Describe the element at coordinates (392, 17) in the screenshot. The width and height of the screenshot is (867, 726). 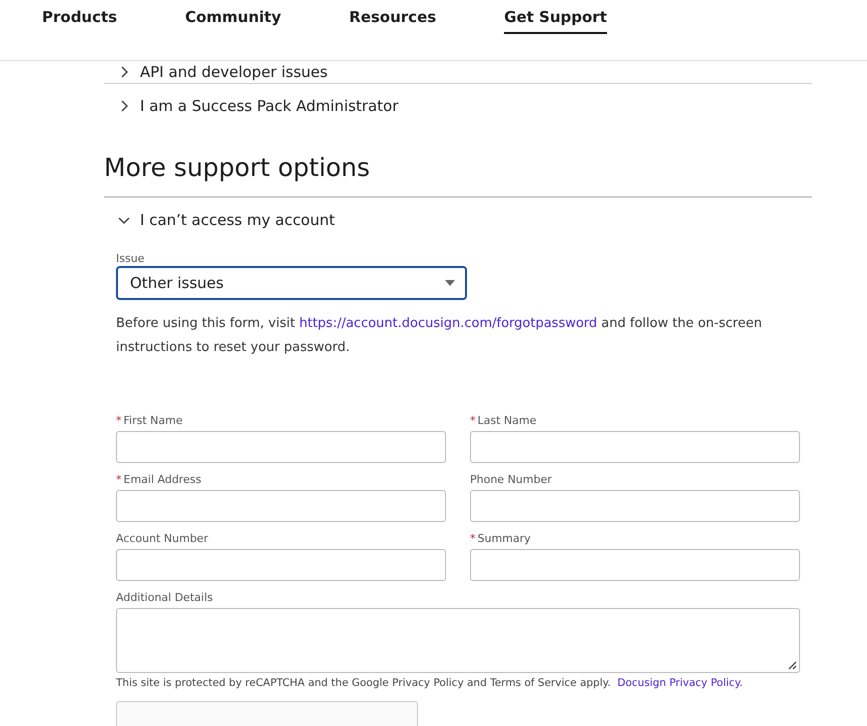
I see `nav-link: Resources` at that location.